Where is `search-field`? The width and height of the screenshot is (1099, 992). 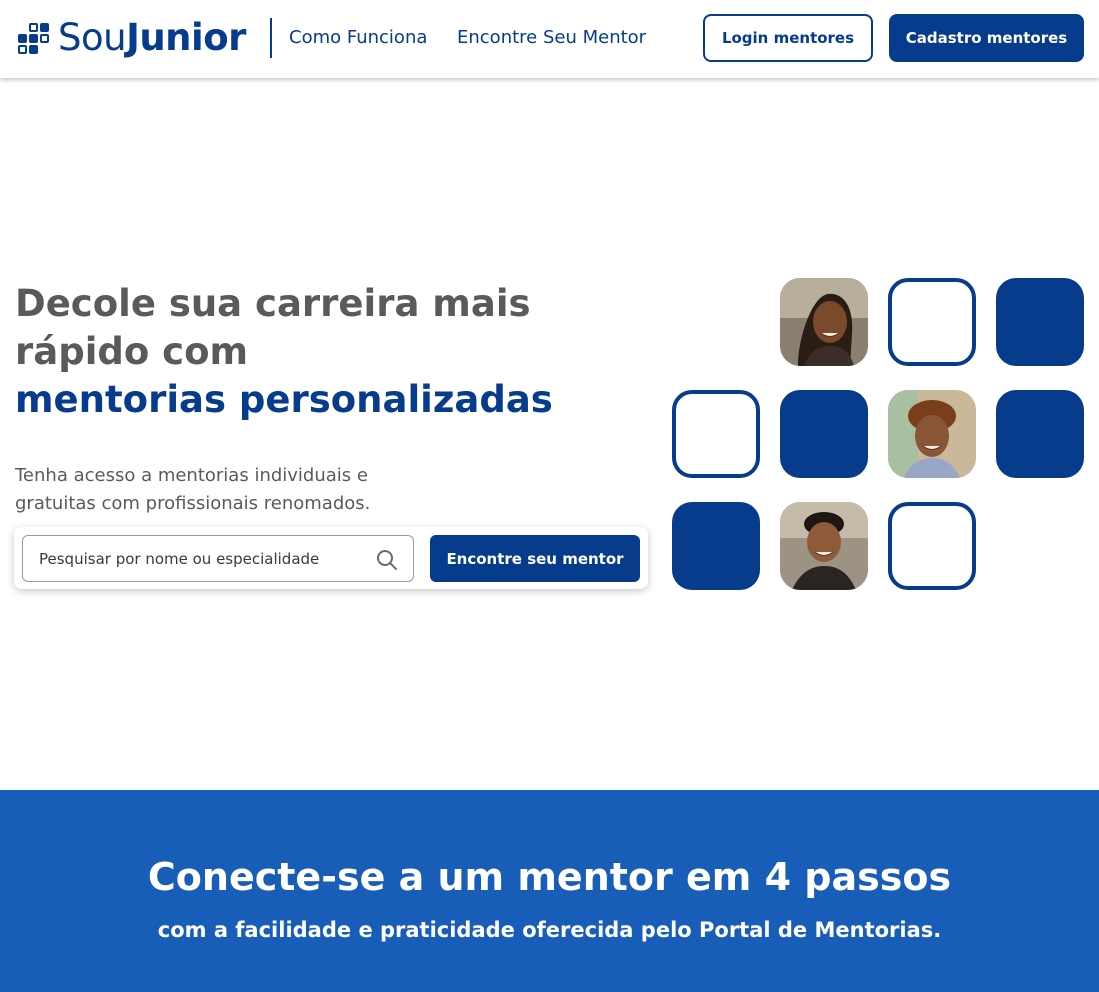 search-field is located at coordinates (218, 558).